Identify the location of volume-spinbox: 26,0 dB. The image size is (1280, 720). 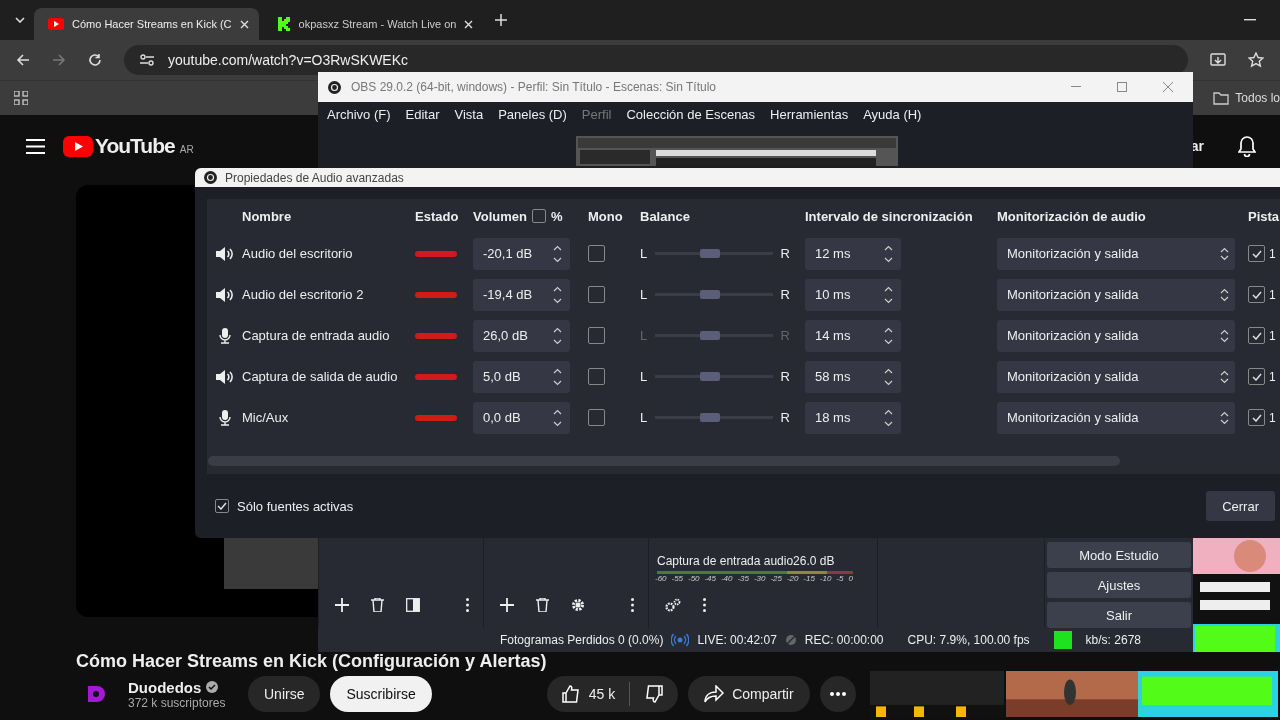
(521, 335).